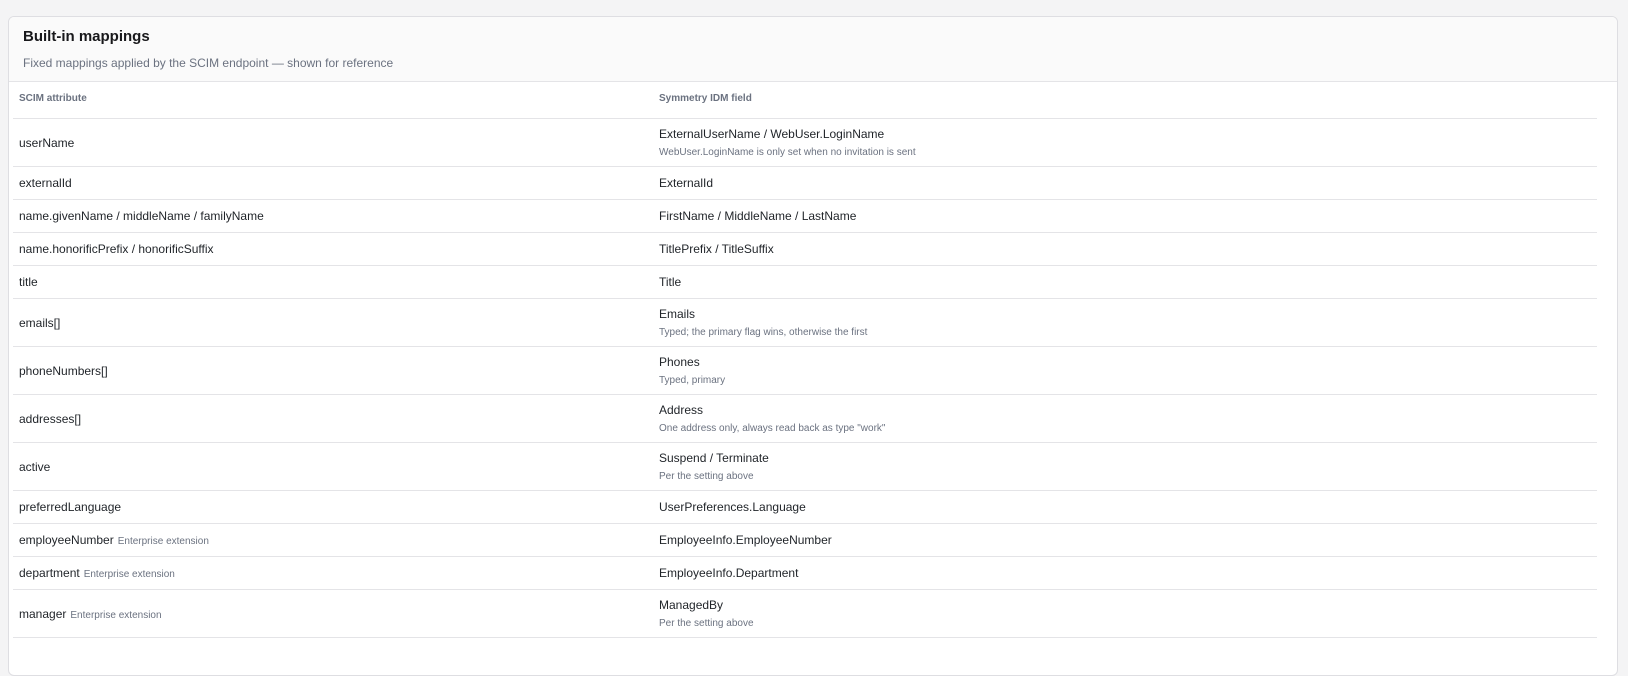 This screenshot has width=1628, height=676. Describe the element at coordinates (333, 216) in the screenshot. I see `scim-attribute-cell: name.givenName / middleName / familyName` at that location.